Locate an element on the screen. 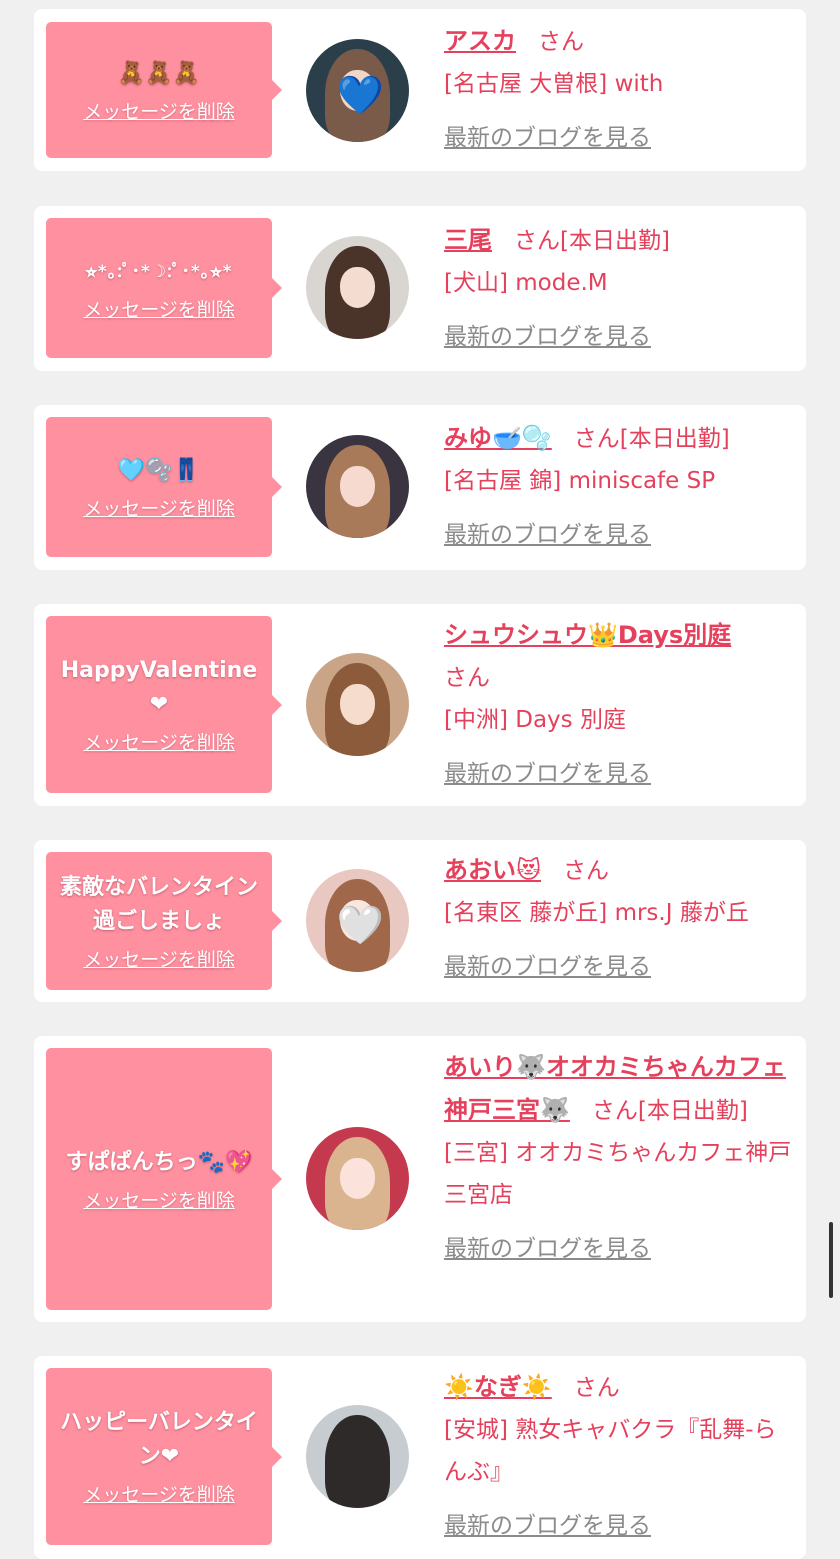 This screenshot has width=840, height=1559. girl-name-link: みゆ🥣🫧 is located at coordinates (498, 438).